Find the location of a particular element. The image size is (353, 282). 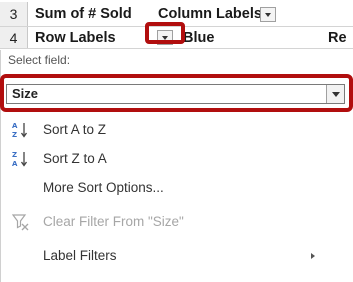

select-field-label: Select field: is located at coordinates (39, 60).